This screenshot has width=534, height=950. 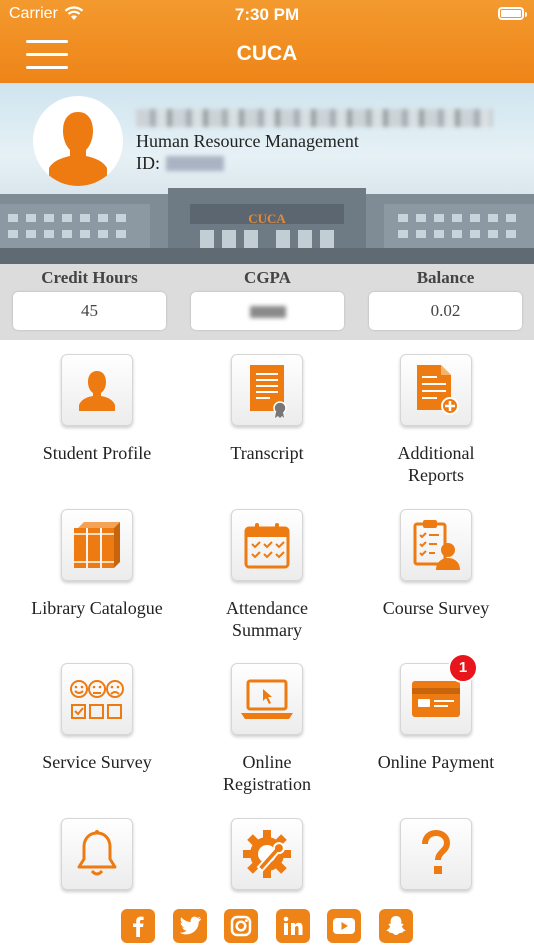 I want to click on avatar, so click(x=78, y=141).